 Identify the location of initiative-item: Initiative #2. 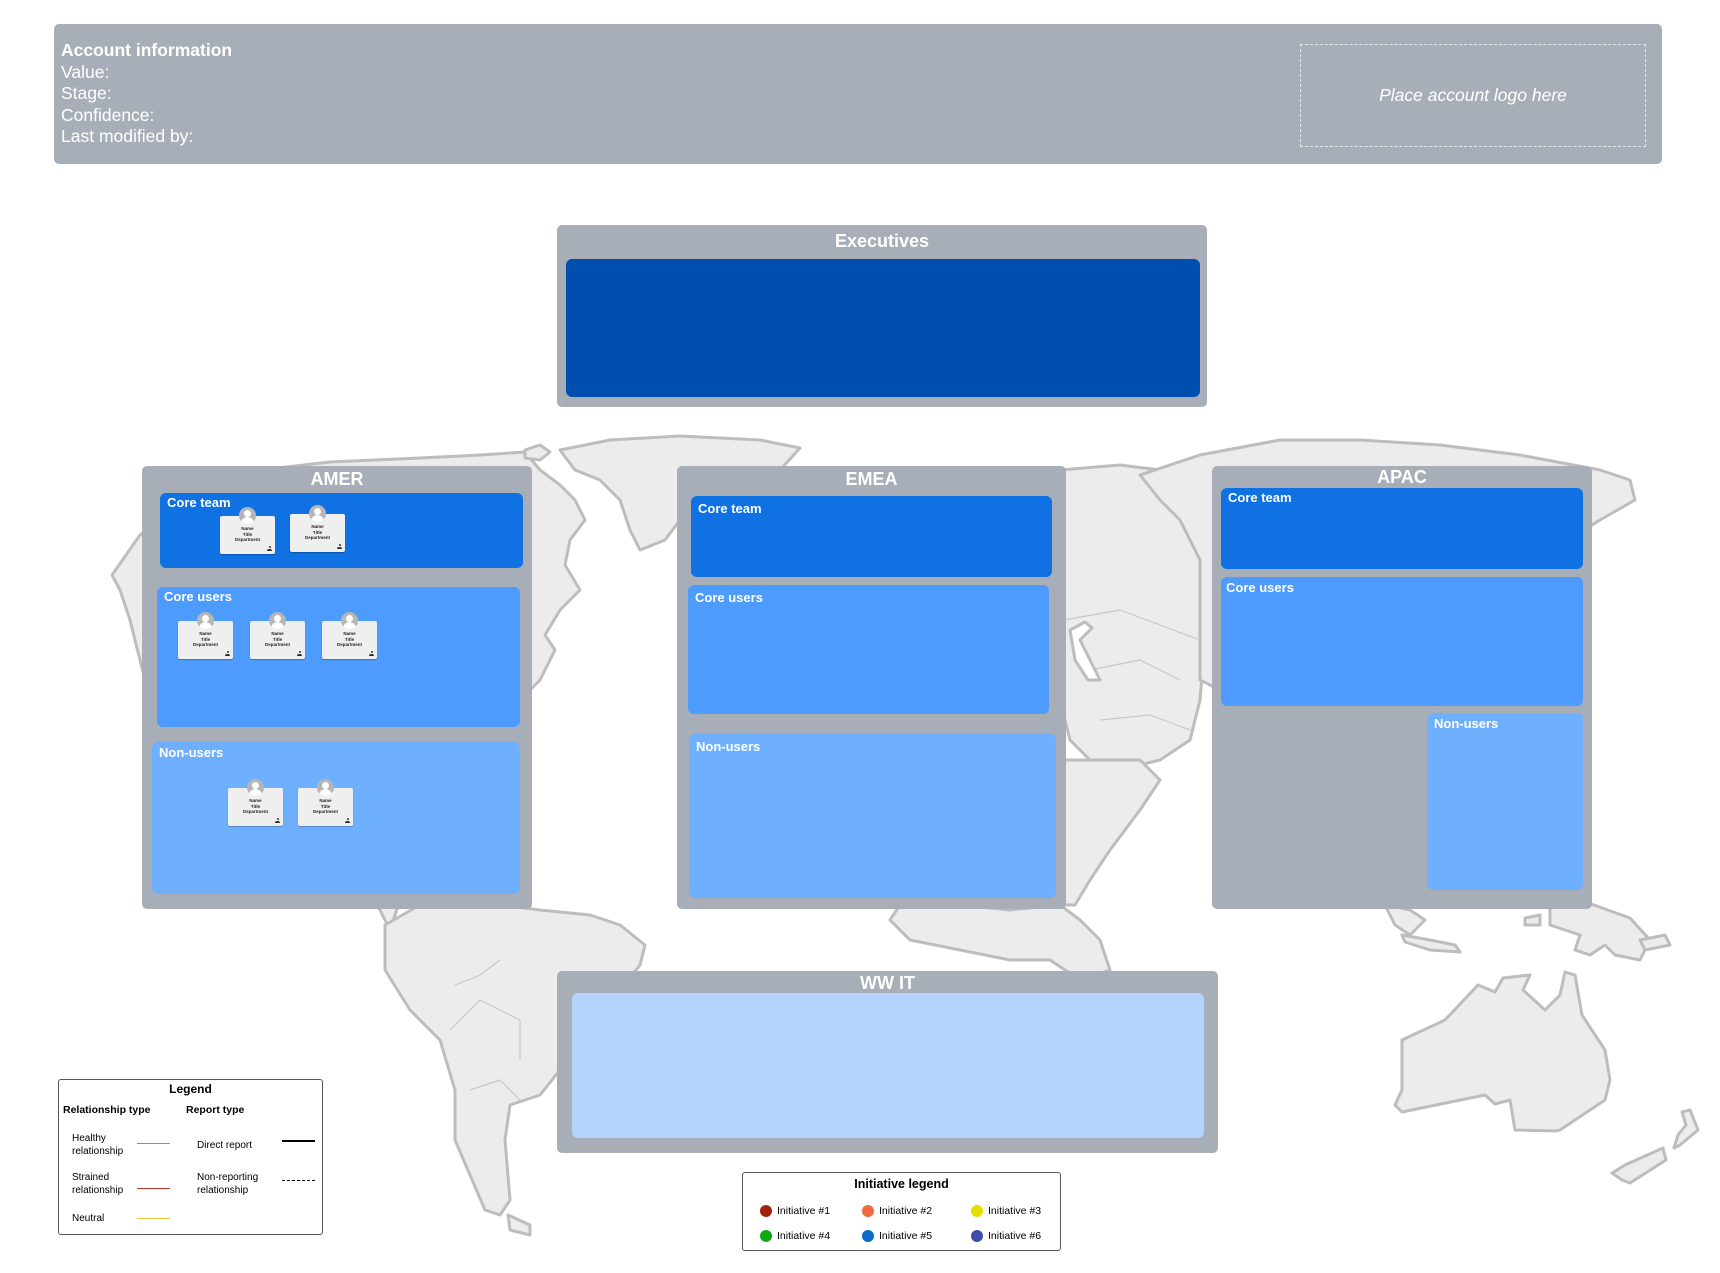
(897, 1211).